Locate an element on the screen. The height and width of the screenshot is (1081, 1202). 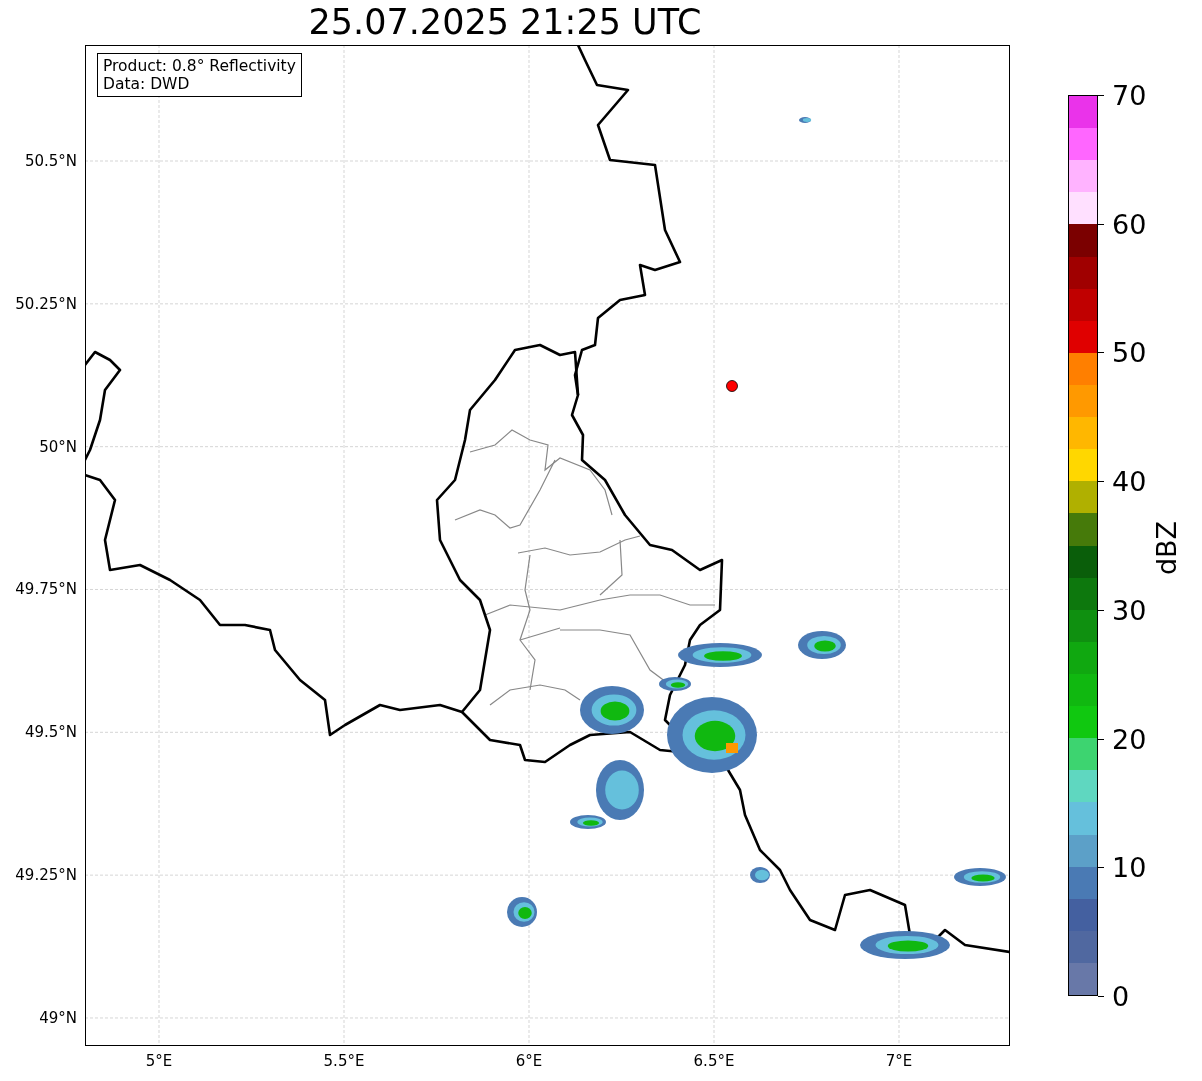
colorbar-tick-label: 30 is located at coordinates (1129, 610).